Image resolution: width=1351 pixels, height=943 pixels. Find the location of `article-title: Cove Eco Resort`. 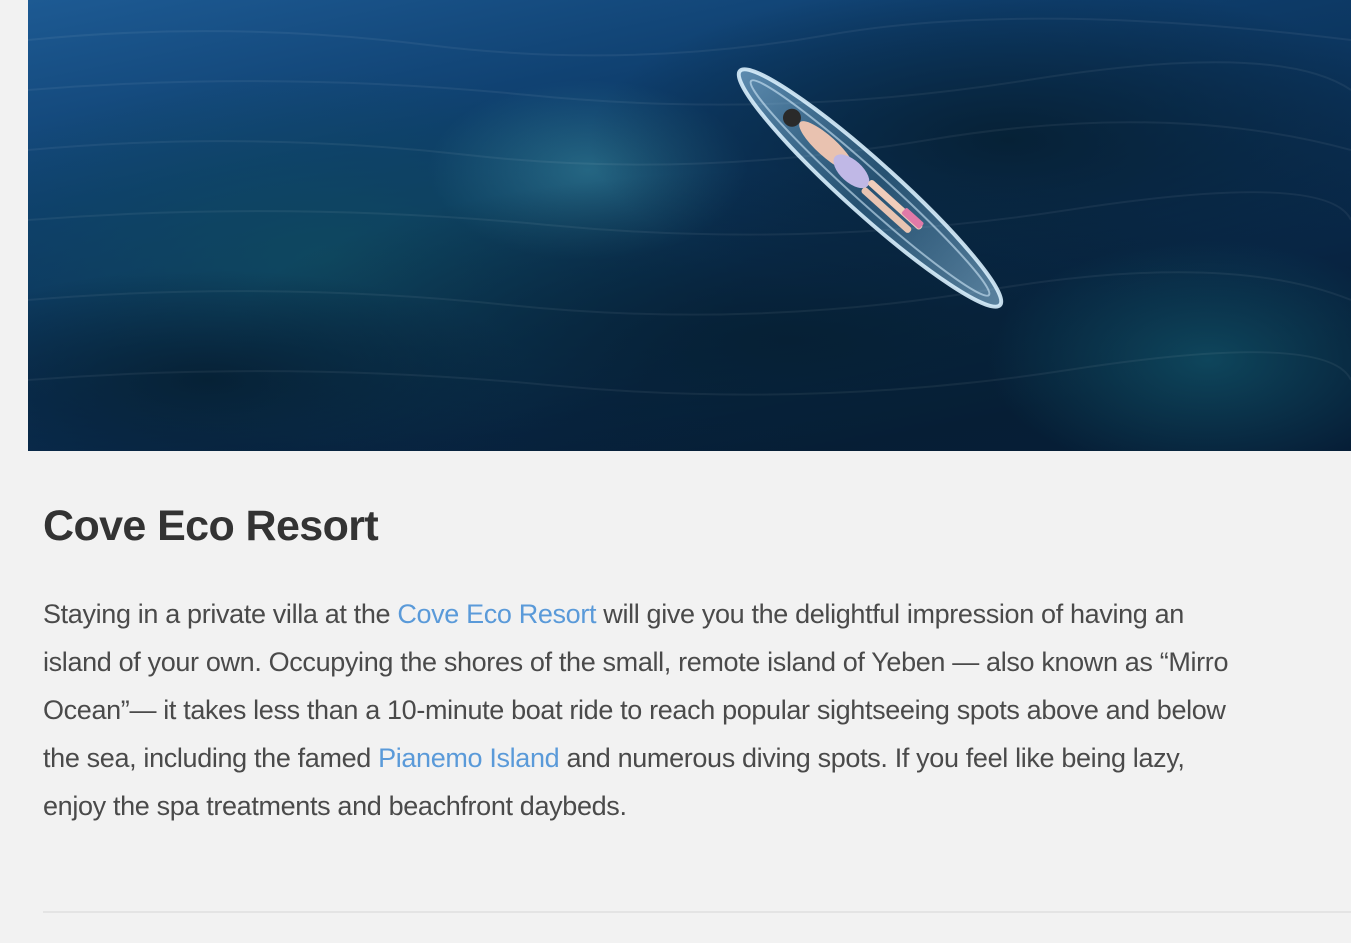

article-title: Cove Eco Resort is located at coordinates (211, 526).